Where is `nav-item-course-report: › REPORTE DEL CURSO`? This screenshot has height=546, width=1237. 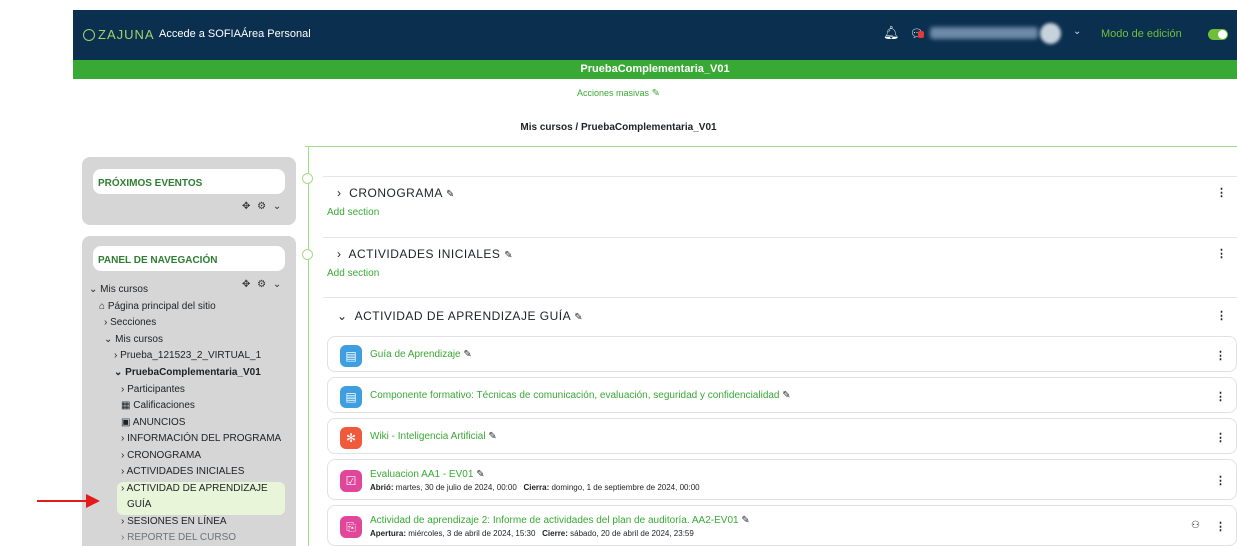
nav-item-course-report: › REPORTE DEL CURSO is located at coordinates (178, 537).